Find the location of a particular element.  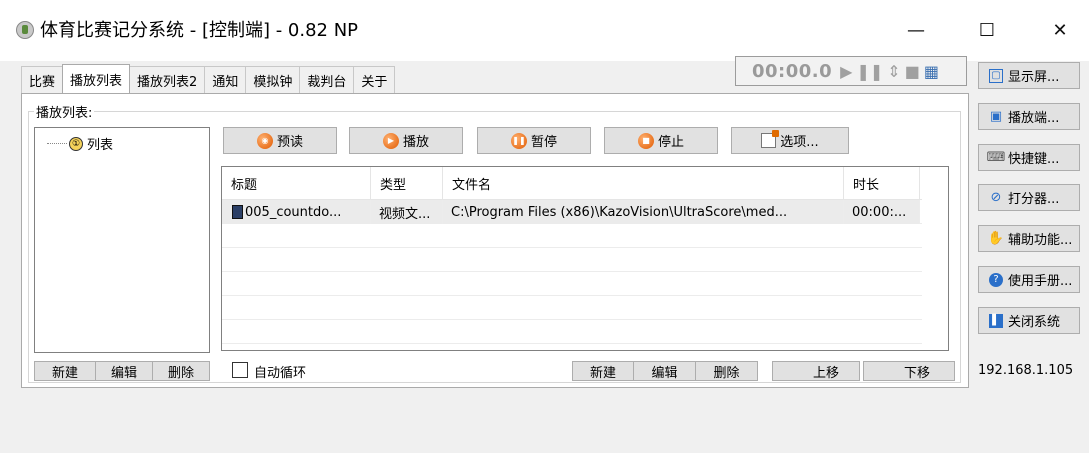

help-icon: ? is located at coordinates (996, 279).